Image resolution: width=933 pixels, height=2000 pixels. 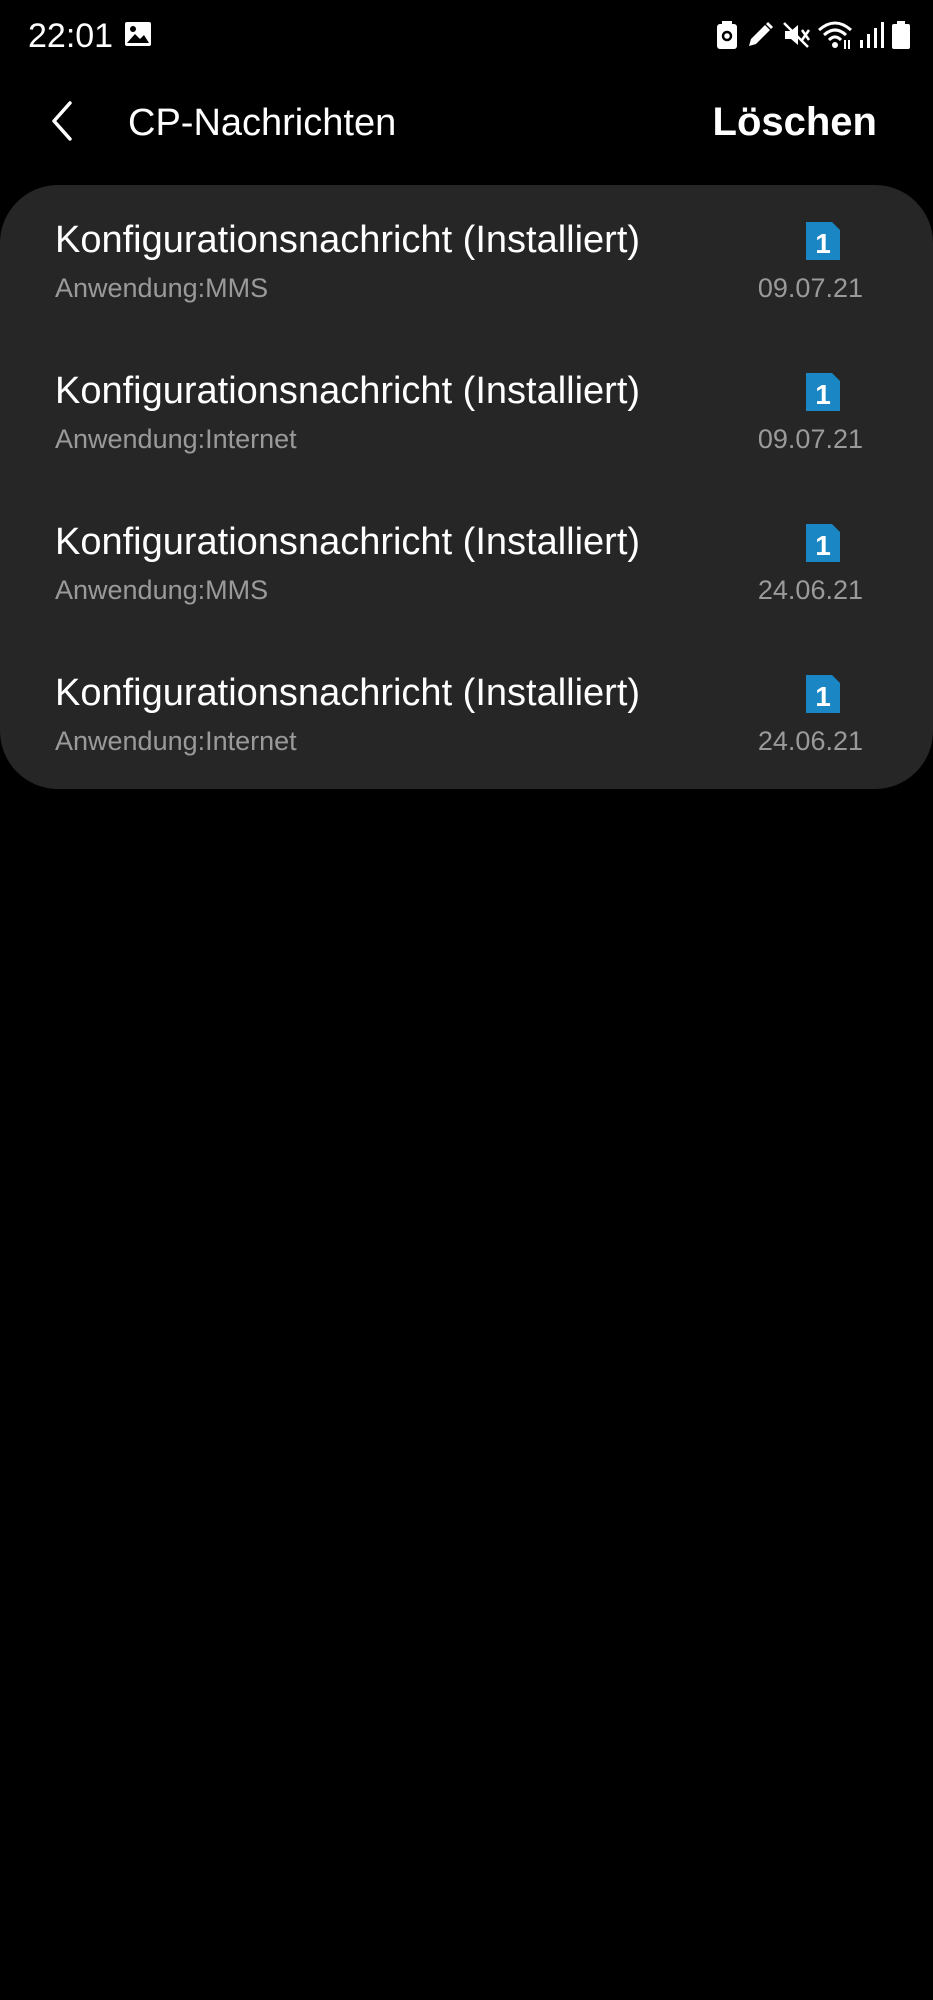 What do you see at coordinates (872, 35) in the screenshot?
I see `signal-icon` at bounding box center [872, 35].